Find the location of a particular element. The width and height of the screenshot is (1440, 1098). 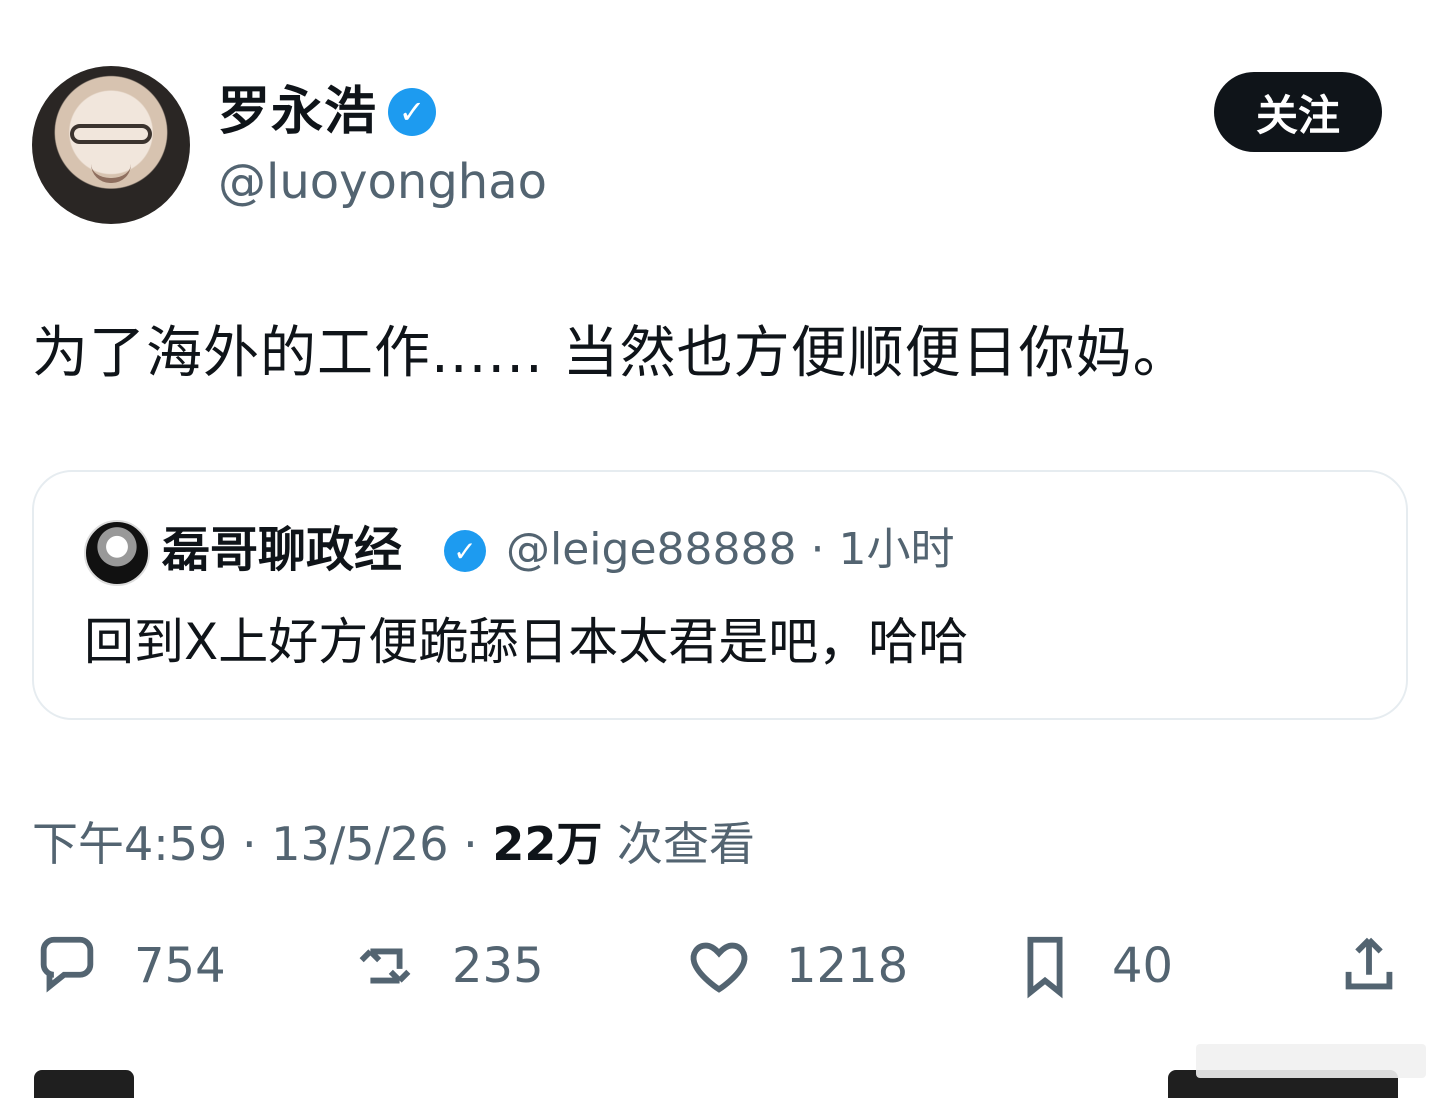

bottom-cropped-label-left is located at coordinates (84, 1084).